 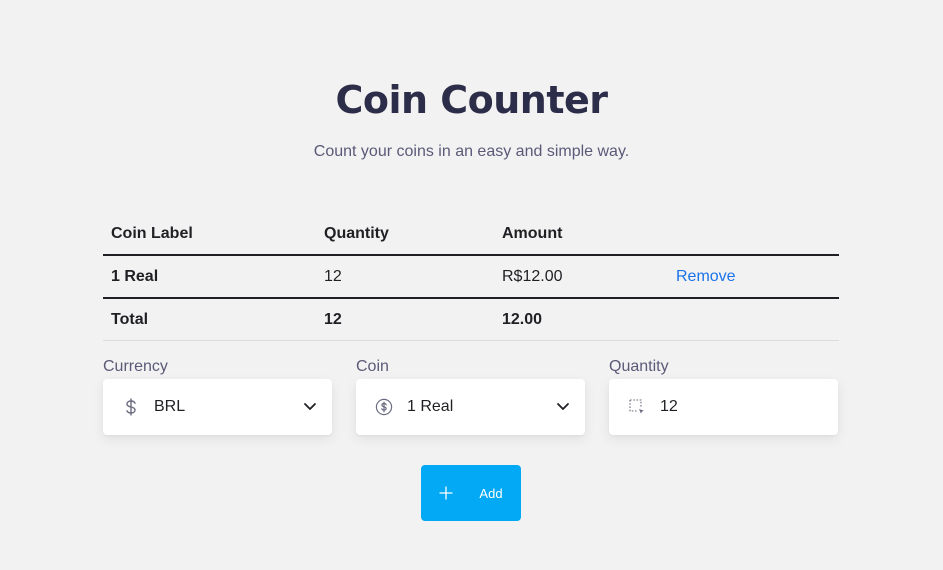 What do you see at coordinates (209, 234) in the screenshot?
I see `column-header-coin-label: Coin Label` at bounding box center [209, 234].